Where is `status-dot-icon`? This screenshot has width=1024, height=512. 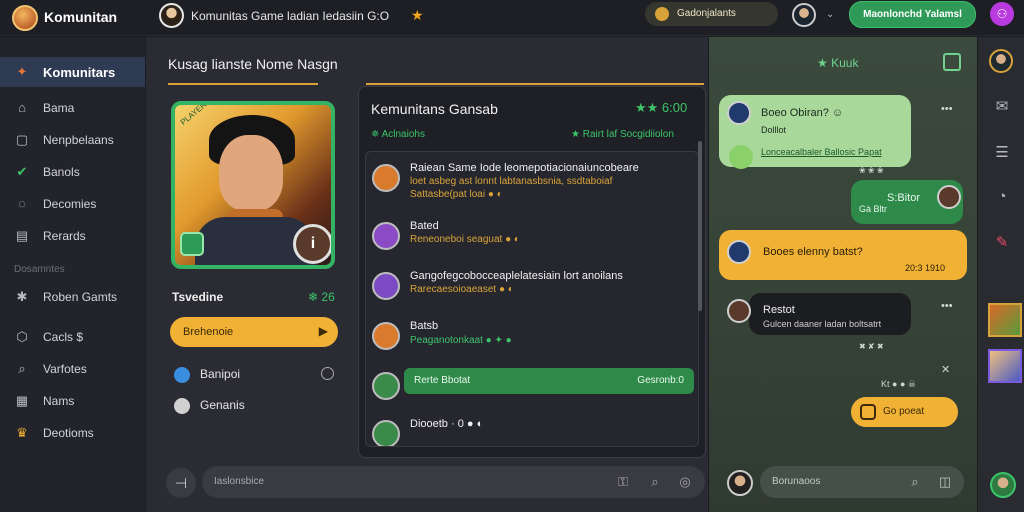
status-dot-icon is located at coordinates (662, 14).